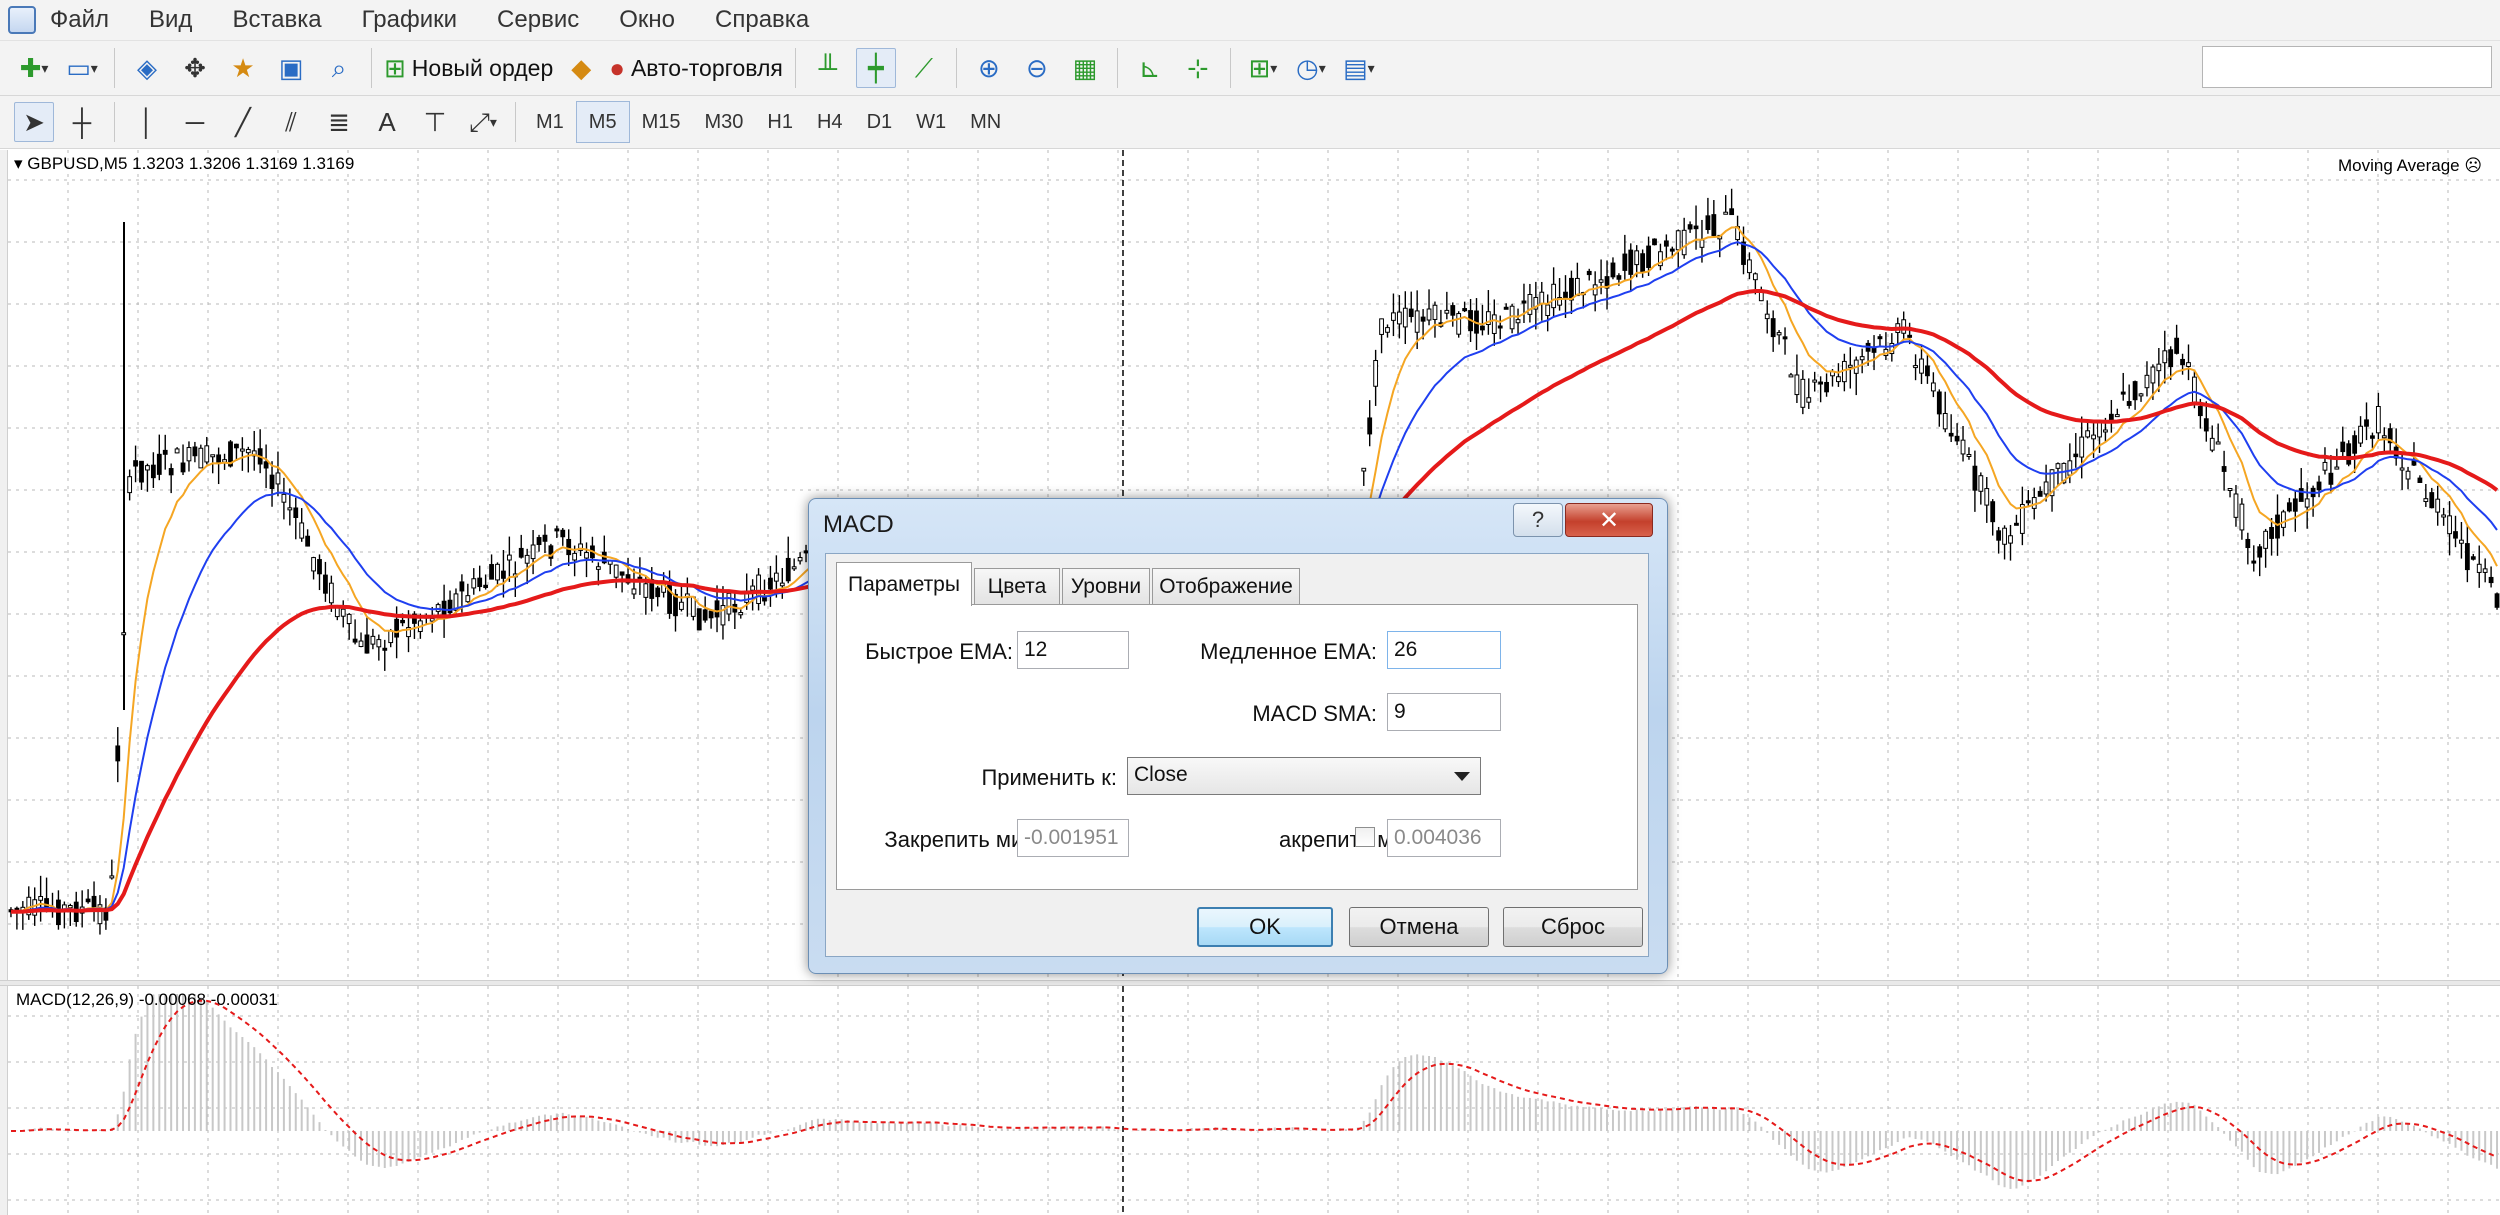  What do you see at coordinates (724, 122) in the screenshot?
I see `timeframe-m30: M30` at bounding box center [724, 122].